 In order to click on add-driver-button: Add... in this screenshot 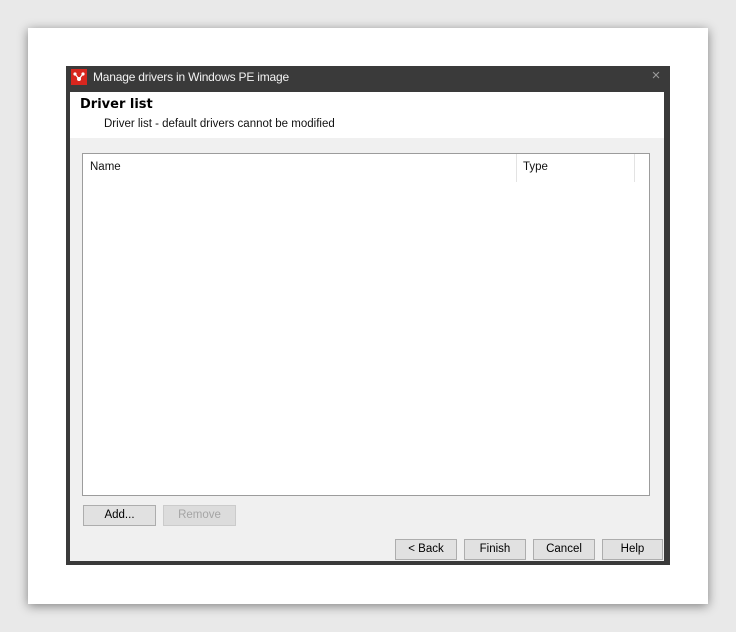, I will do `click(119, 515)`.